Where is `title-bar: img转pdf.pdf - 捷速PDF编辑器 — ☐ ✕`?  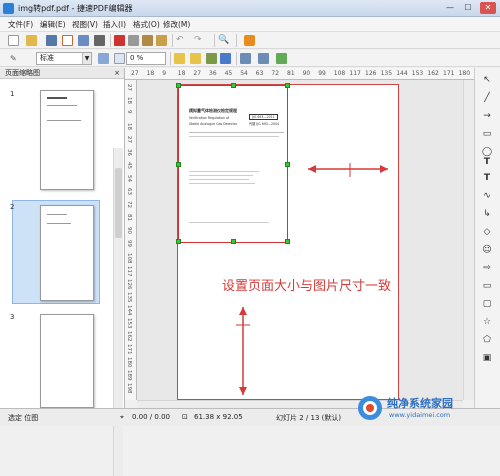
title-bar: img转pdf.pdf - 捷速PDF编辑器 — ☐ ✕ is located at coordinates (250, 8).